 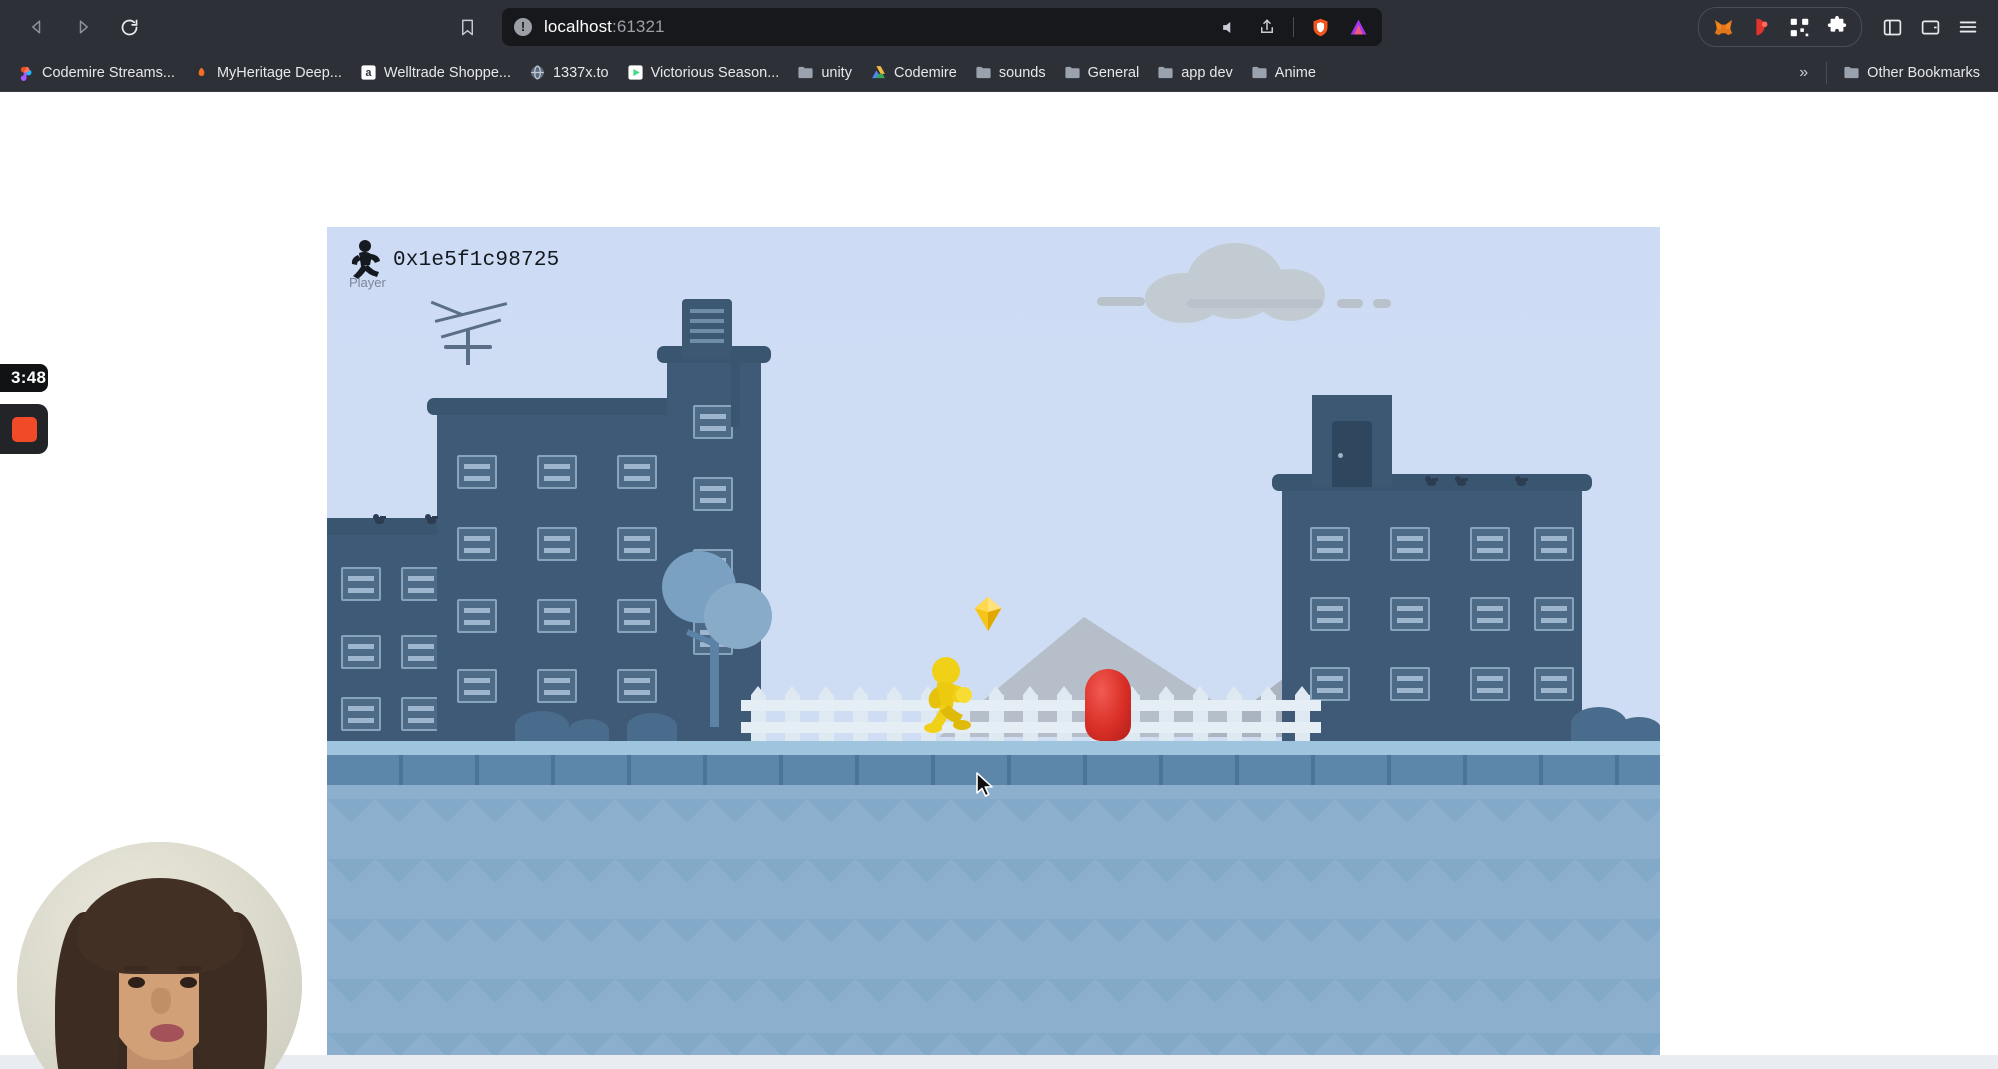 I want to click on forward-button, so click(x=83, y=27).